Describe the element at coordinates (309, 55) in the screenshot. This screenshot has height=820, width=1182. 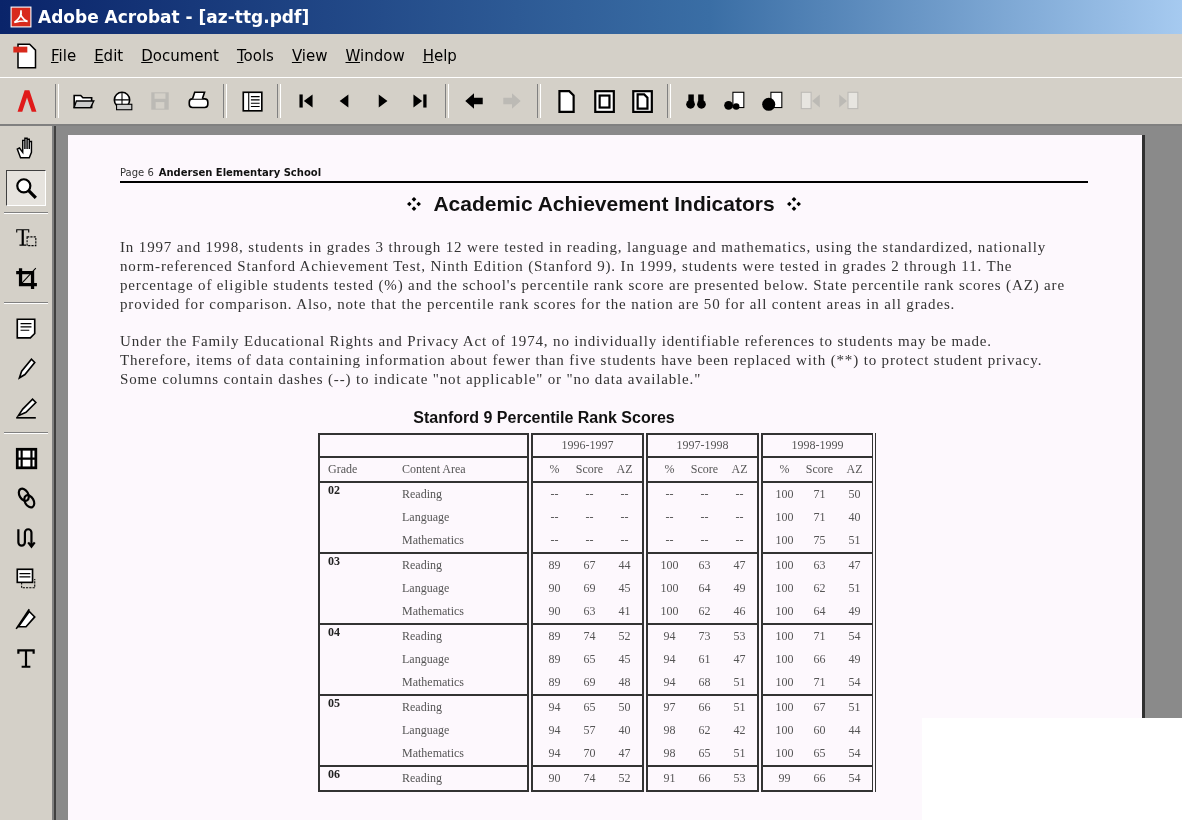
I see `menu-item: View` at that location.